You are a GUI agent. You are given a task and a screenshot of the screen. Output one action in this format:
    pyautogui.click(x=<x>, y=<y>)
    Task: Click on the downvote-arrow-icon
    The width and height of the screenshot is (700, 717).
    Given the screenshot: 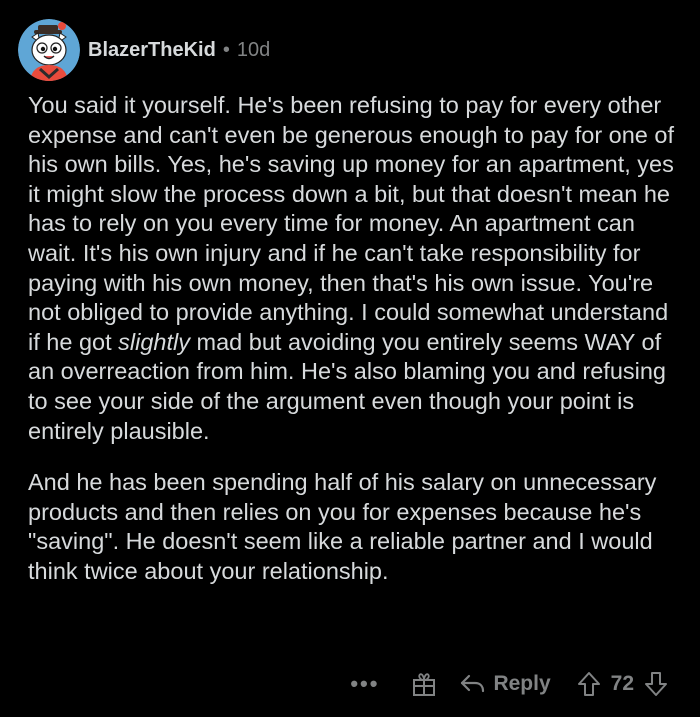 What is the action you would take?
    pyautogui.click(x=656, y=684)
    